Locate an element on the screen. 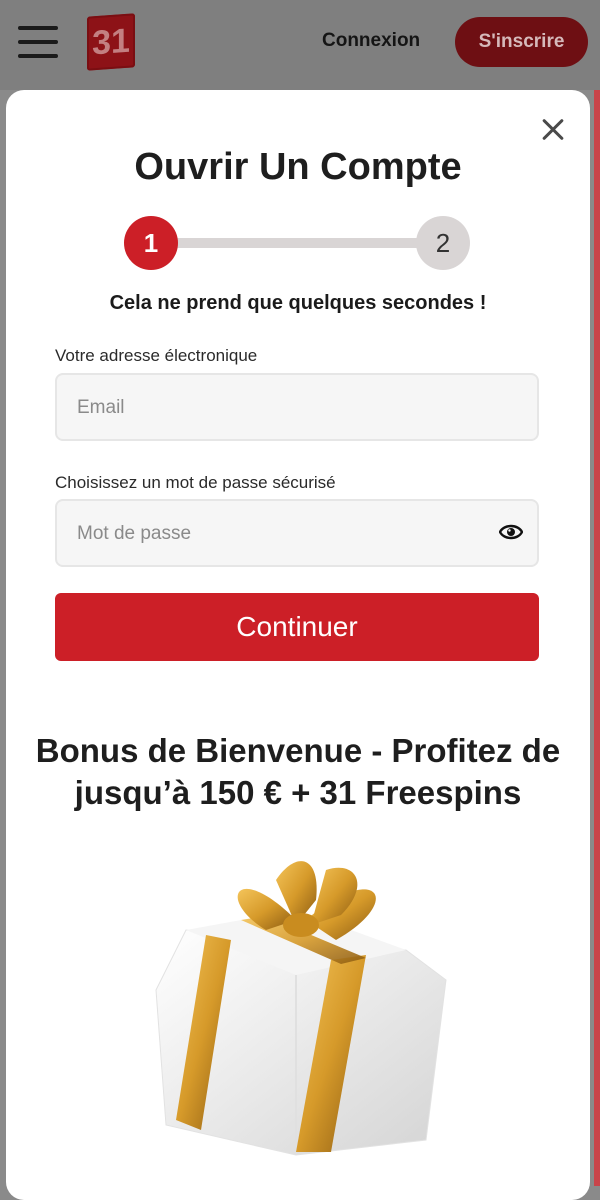  modal-title: Ouvrir Un Compte is located at coordinates (298, 167).